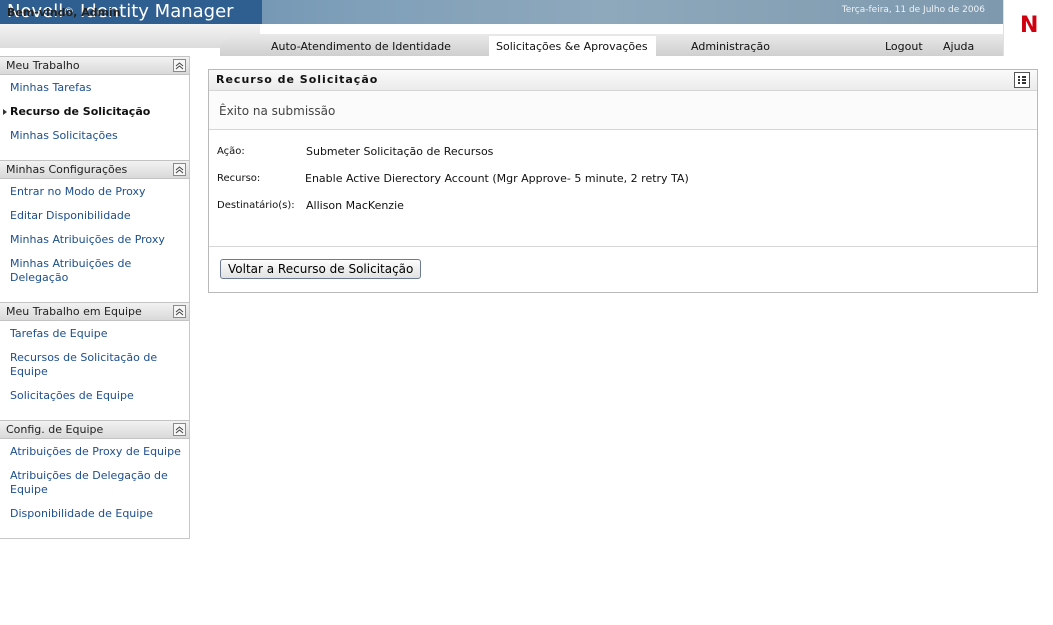  I want to click on section-title: Meu Trabalho em Equipe, so click(74, 311).